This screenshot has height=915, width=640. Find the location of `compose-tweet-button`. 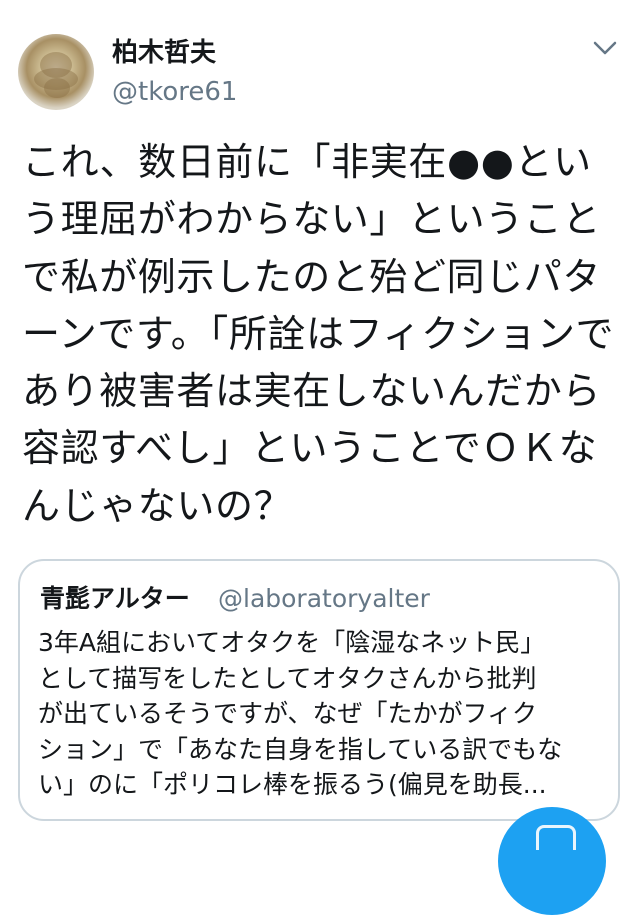

compose-tweet-button is located at coordinates (552, 861).